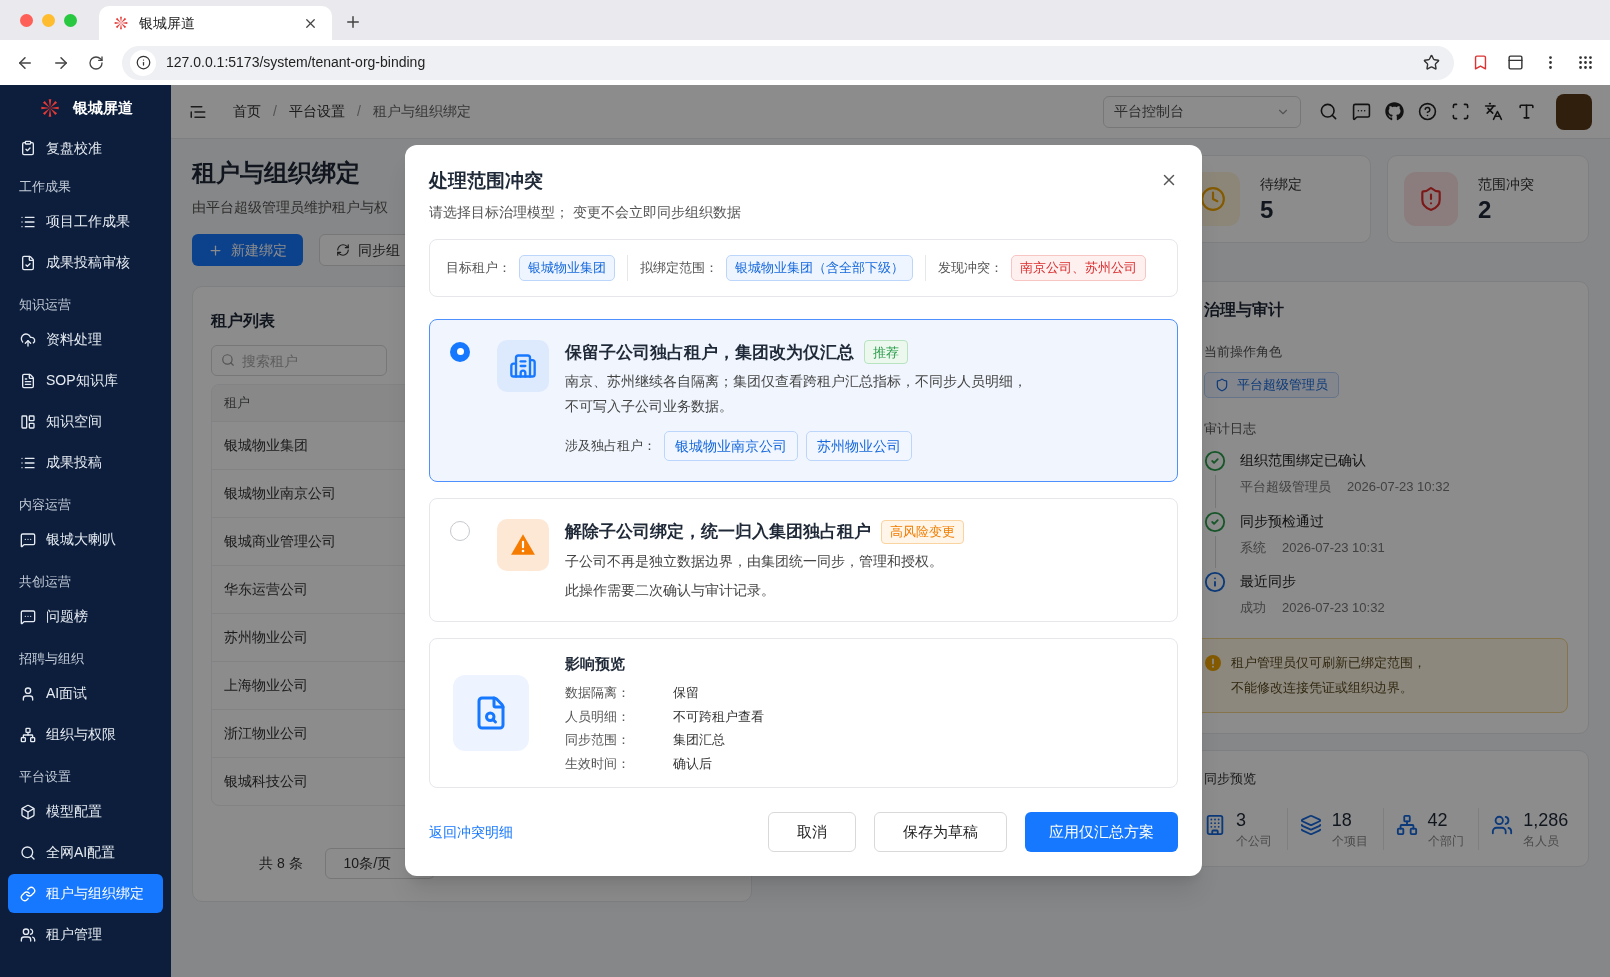 The width and height of the screenshot is (1610, 977). I want to click on summary-label: 拟绑定范围：, so click(679, 267).